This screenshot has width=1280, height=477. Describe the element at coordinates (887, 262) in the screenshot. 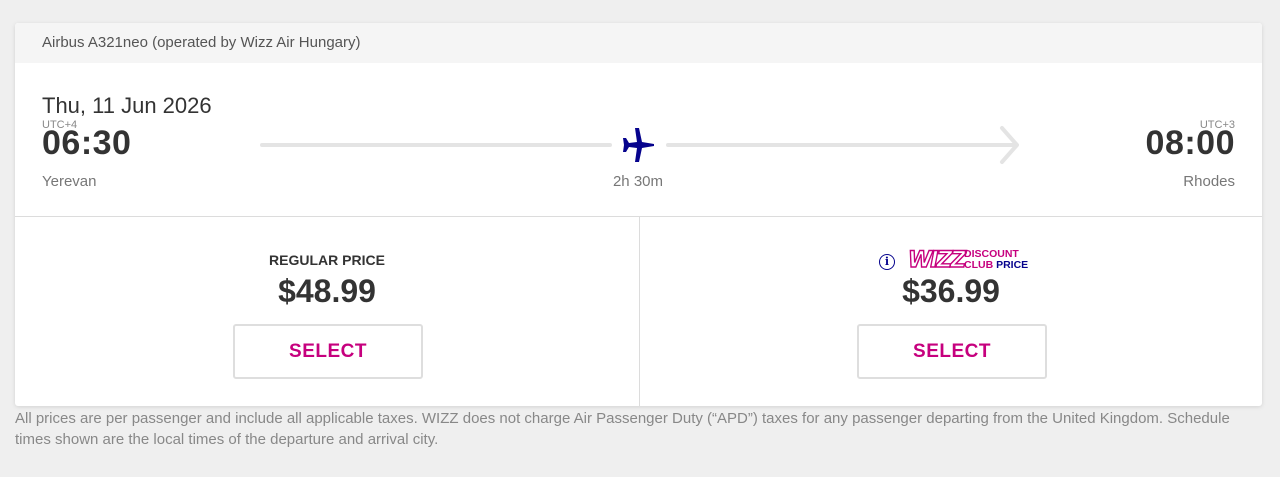

I see `info-icon: i` at that location.